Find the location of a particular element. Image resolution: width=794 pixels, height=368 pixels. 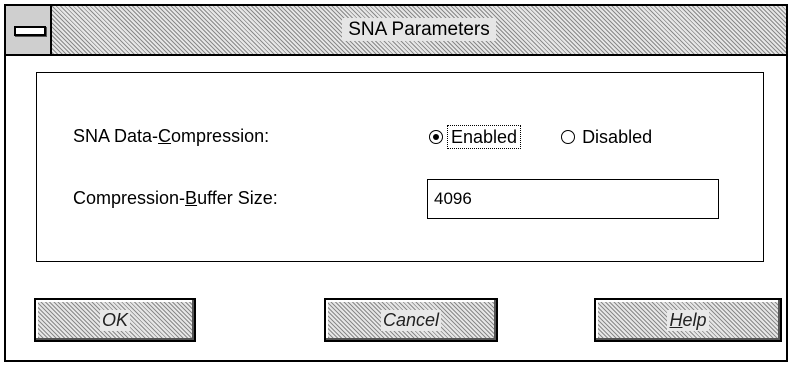

ok-button: OK is located at coordinates (115, 320).